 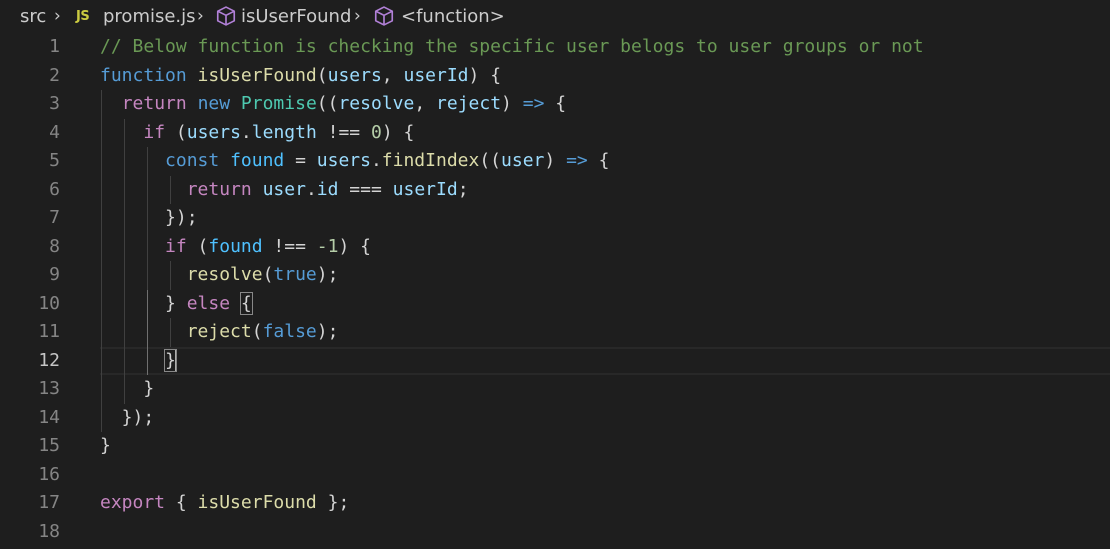 I want to click on code-token: found, so click(x=257, y=160).